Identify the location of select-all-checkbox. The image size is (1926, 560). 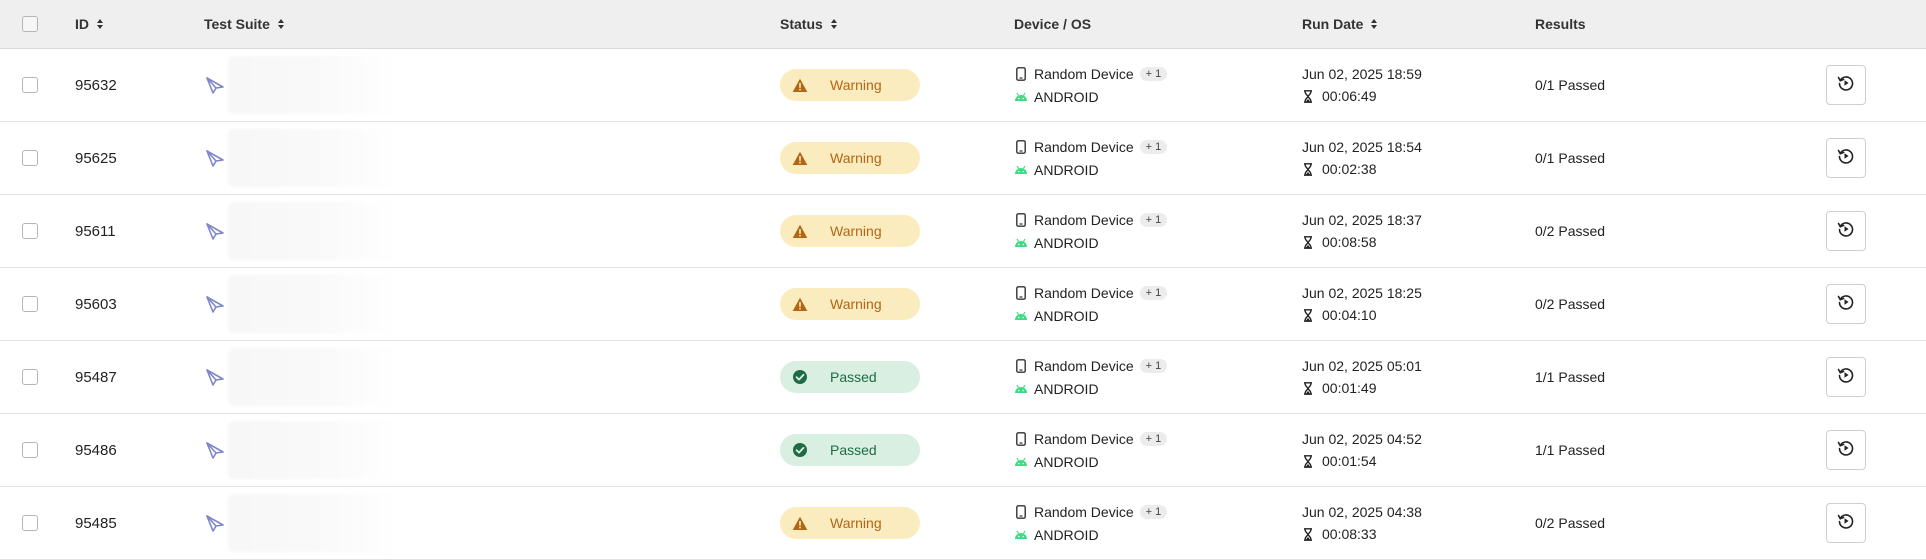
(30, 24).